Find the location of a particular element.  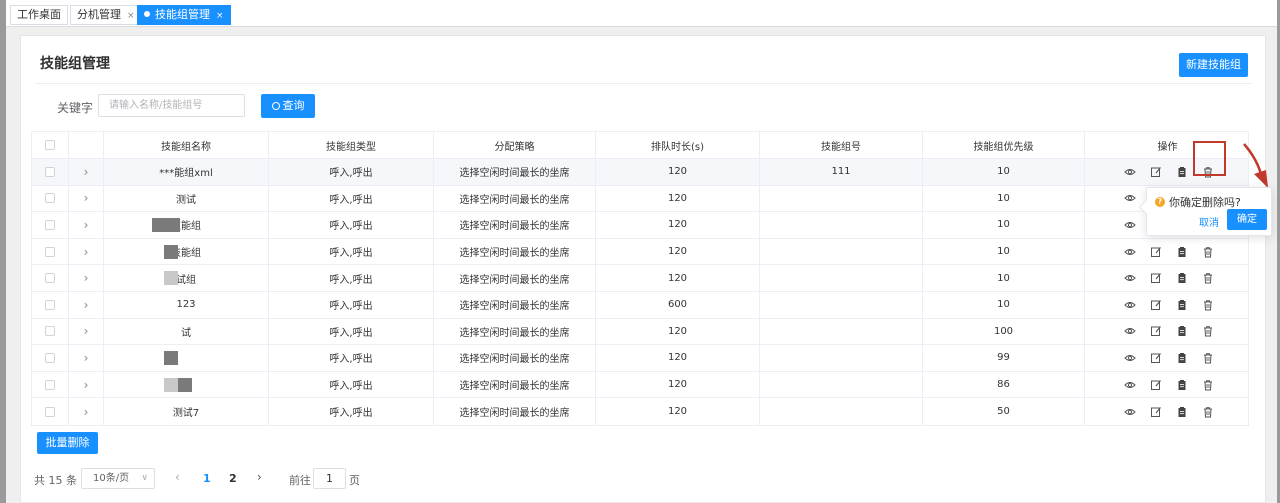

tab-skill-group-management: 技能组管理 × is located at coordinates (184, 15).